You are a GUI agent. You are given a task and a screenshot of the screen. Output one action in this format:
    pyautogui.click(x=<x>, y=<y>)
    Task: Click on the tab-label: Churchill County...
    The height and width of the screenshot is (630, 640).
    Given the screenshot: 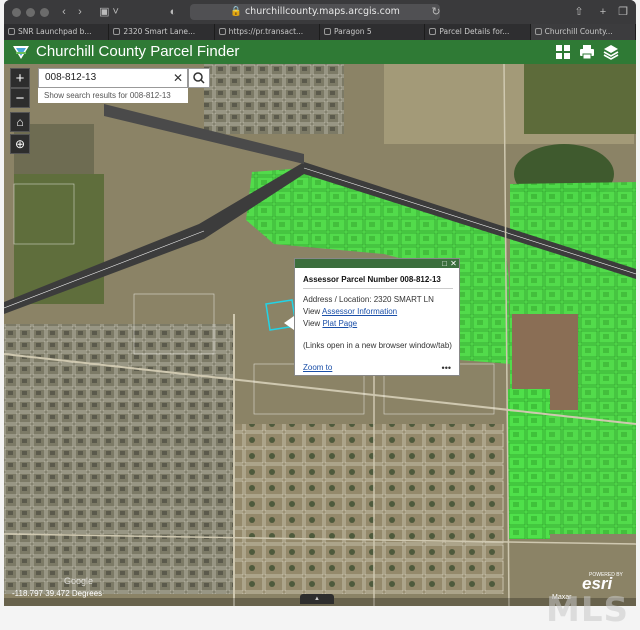 What is the action you would take?
    pyautogui.click(x=578, y=31)
    